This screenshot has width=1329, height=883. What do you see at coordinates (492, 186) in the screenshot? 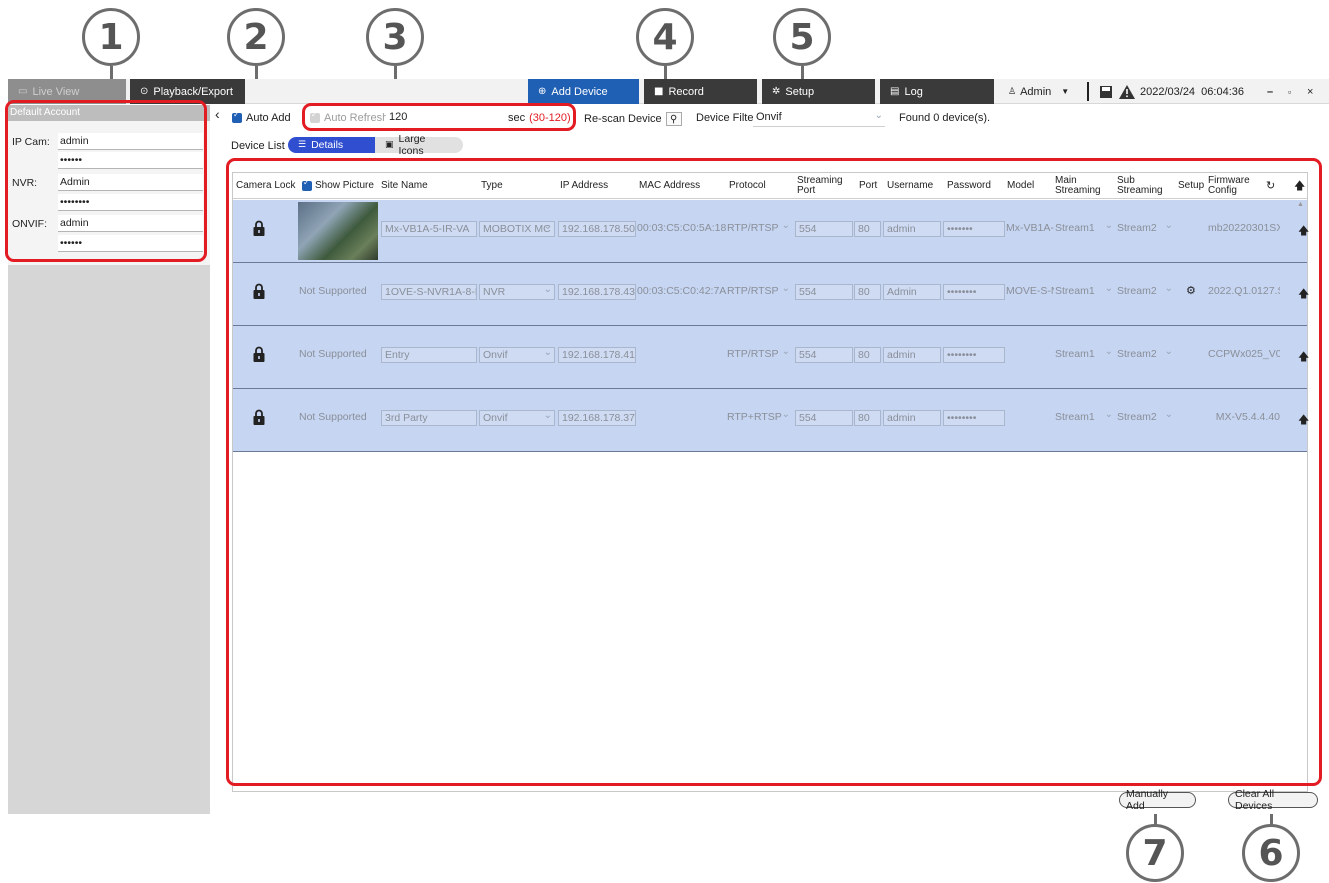
I see `col-type: Type` at bounding box center [492, 186].